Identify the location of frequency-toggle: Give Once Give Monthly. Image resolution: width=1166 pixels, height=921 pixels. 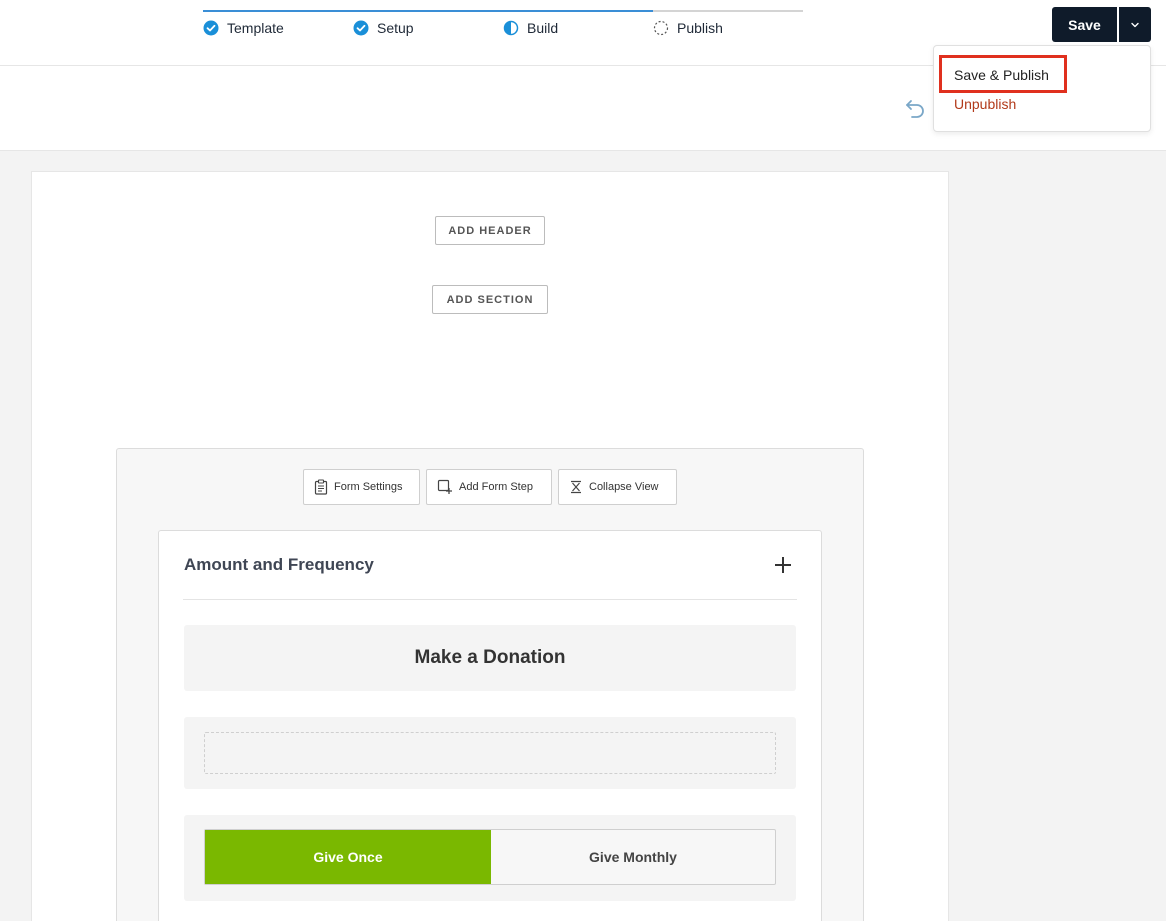
(490, 857).